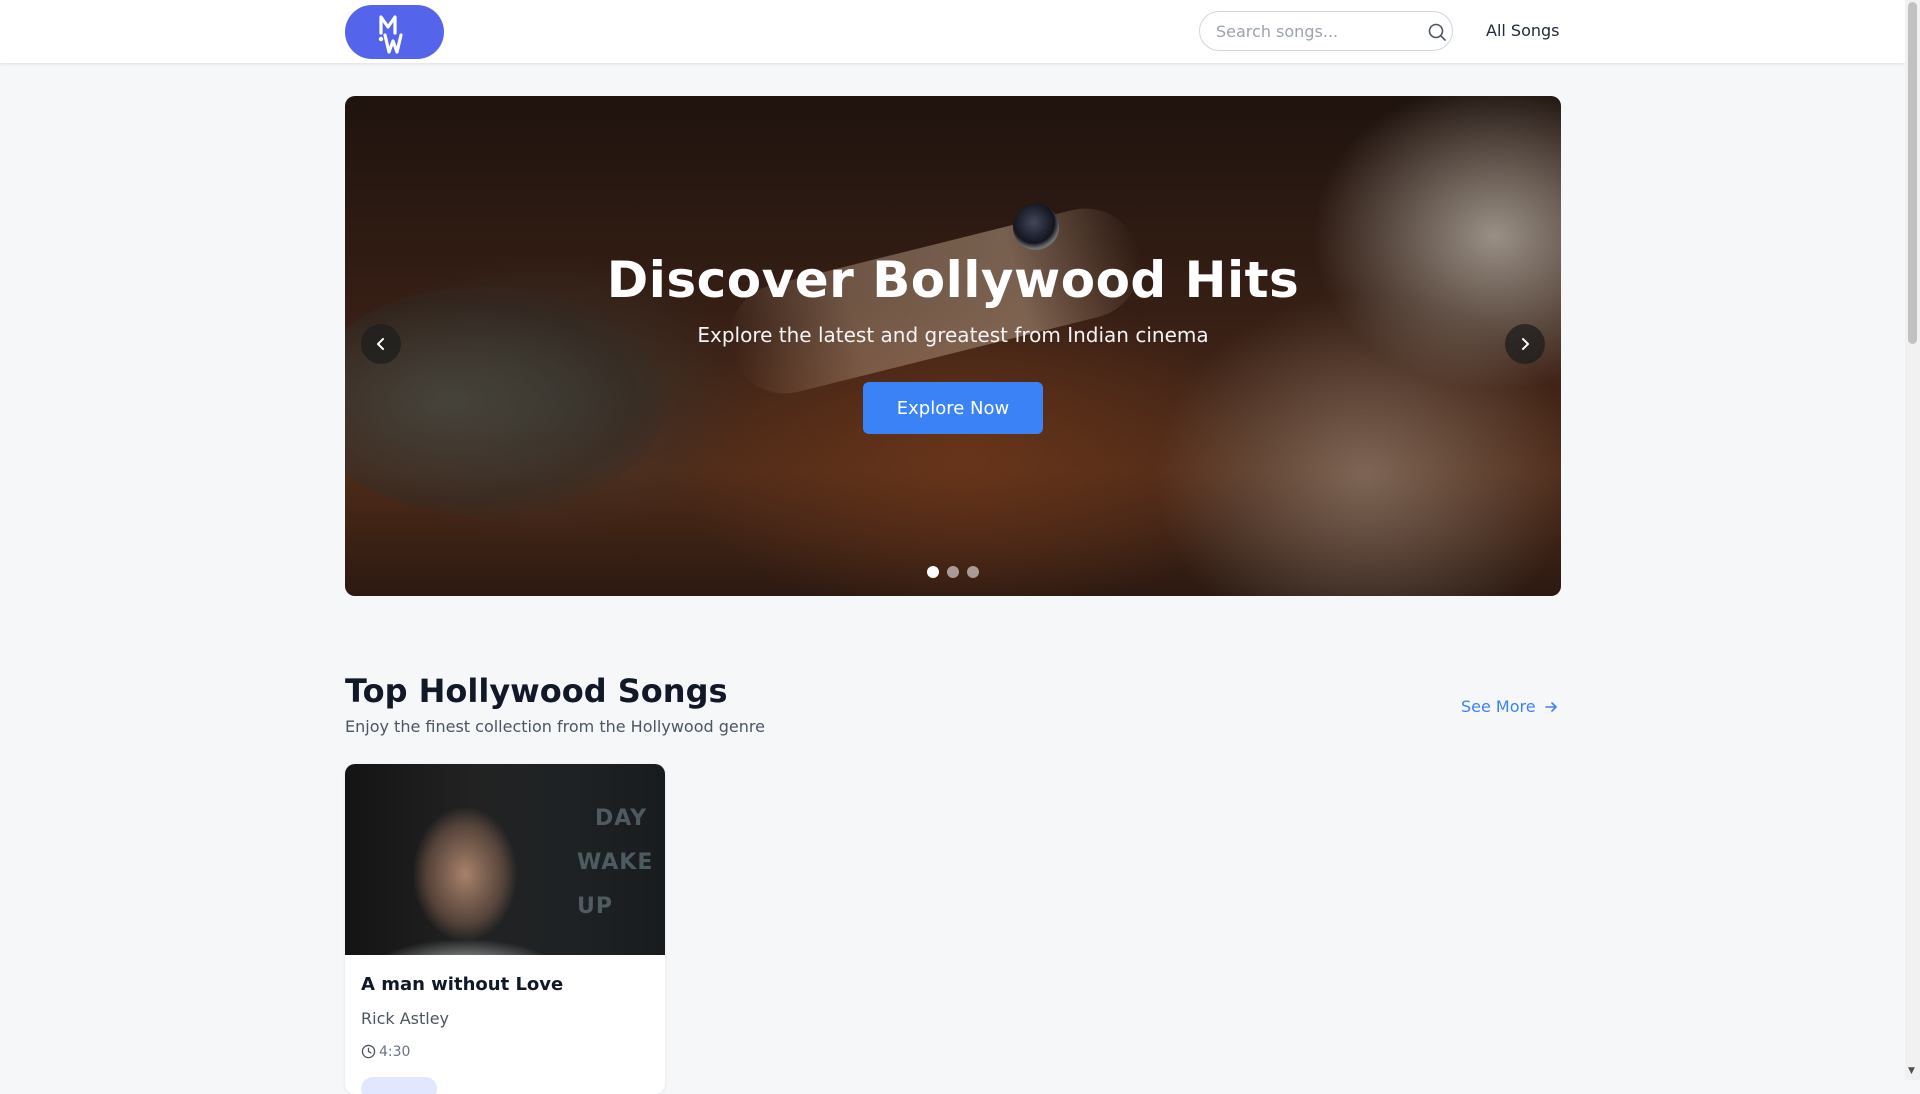 The height and width of the screenshot is (1094, 1920). Describe the element at coordinates (1550, 707) in the screenshot. I see `arrow-right-icon` at that location.